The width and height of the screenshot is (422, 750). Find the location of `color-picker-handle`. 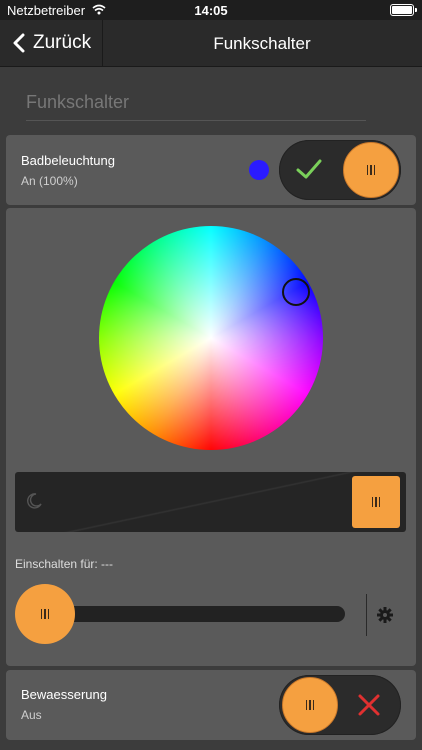

color-picker-handle is located at coordinates (296, 292).